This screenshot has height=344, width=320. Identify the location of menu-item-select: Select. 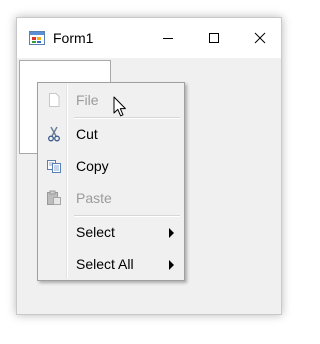
(111, 232).